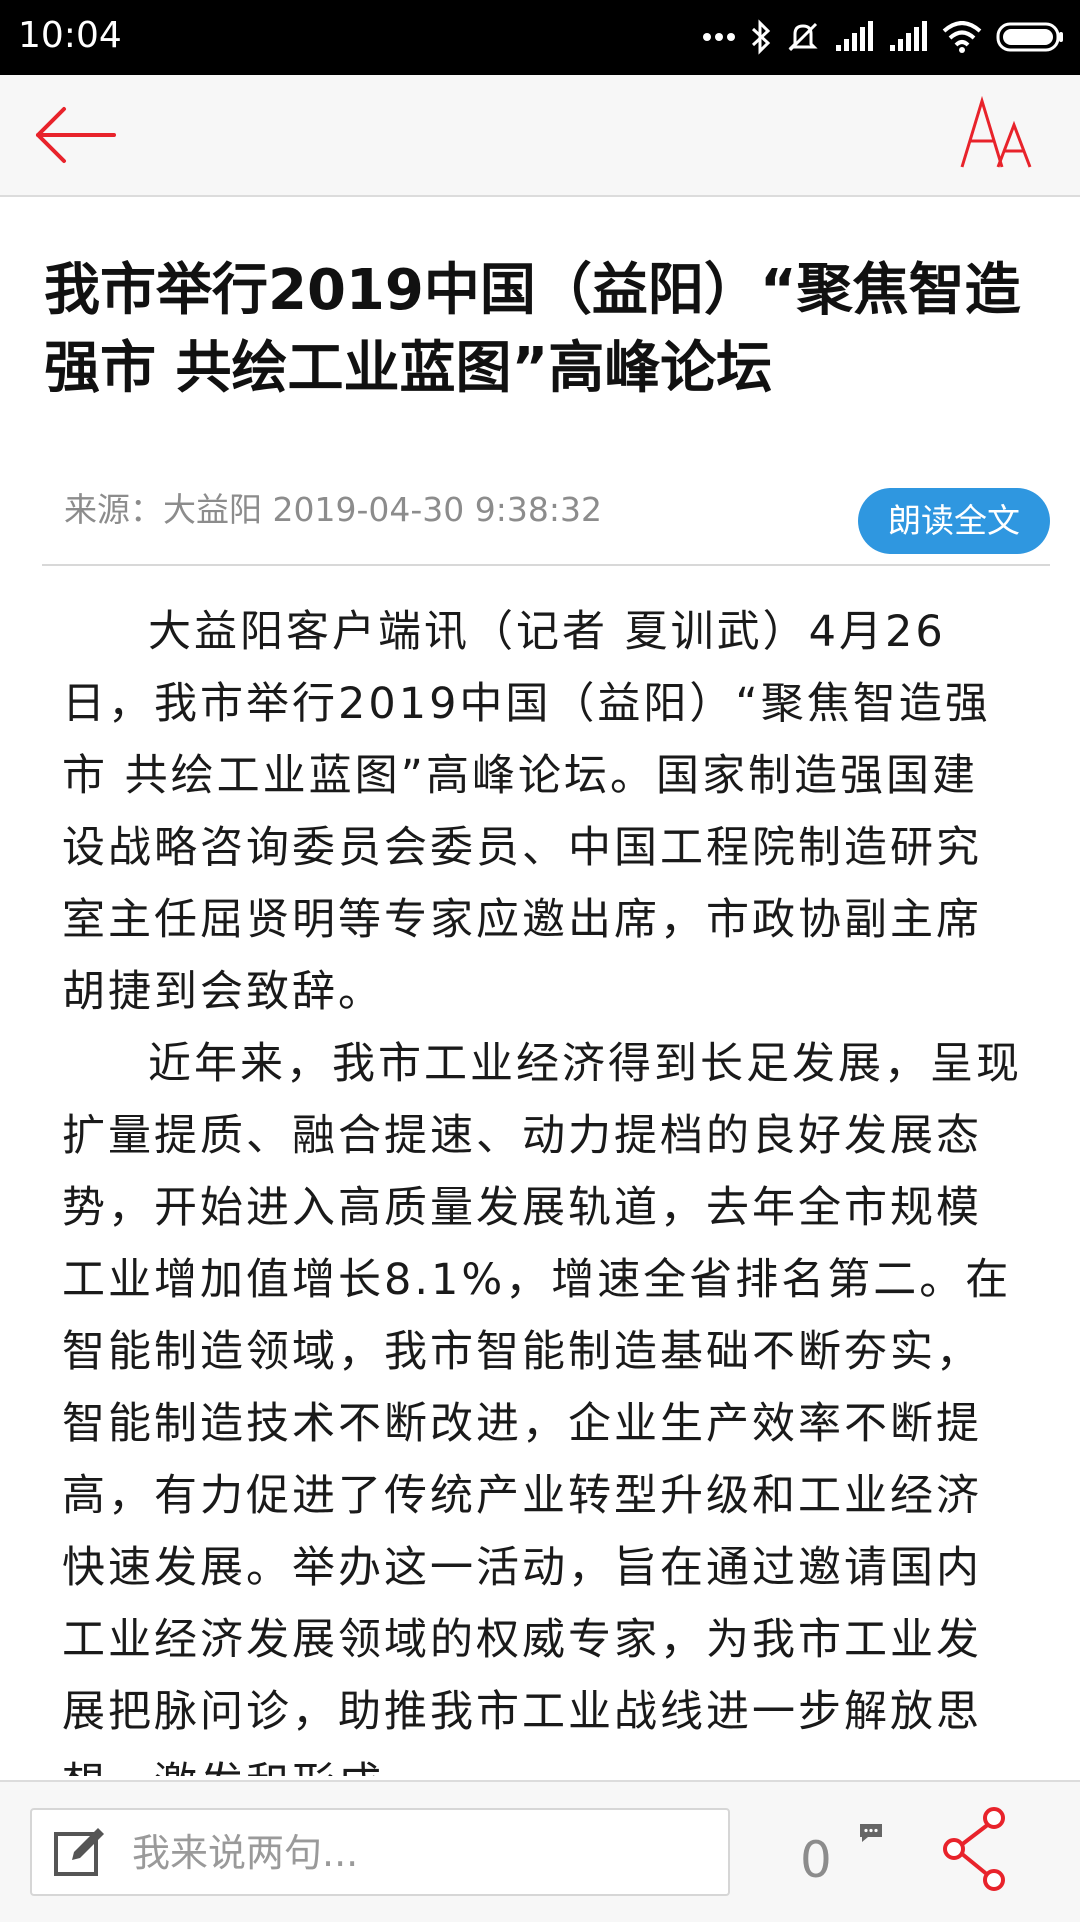 Image resolution: width=1080 pixels, height=1922 pixels. I want to click on wifi-icon, so click(962, 37).